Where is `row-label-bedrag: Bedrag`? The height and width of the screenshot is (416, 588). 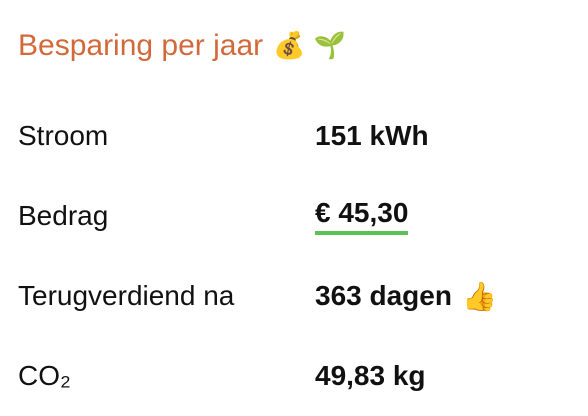 row-label-bedrag: Bedrag is located at coordinates (63, 215).